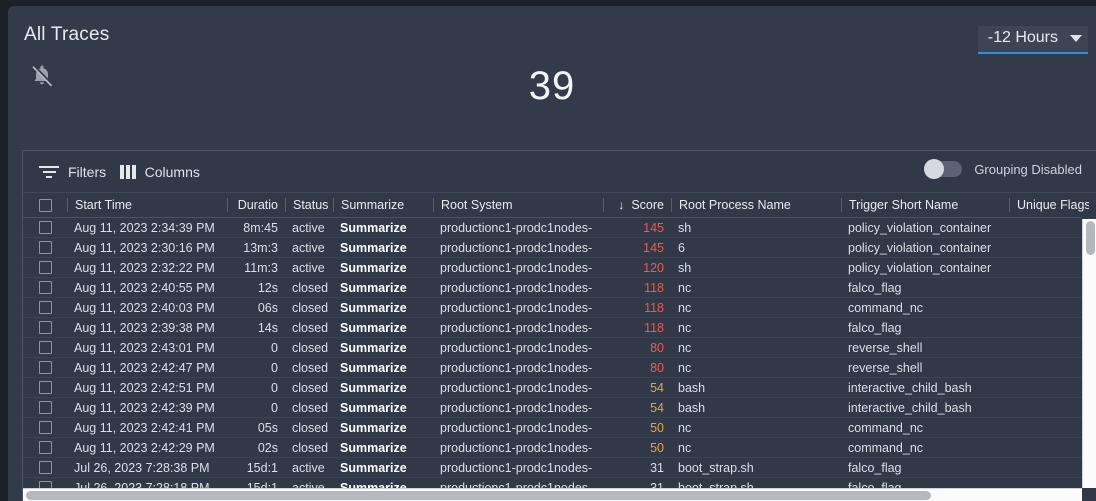  Describe the element at coordinates (144, 307) in the screenshot. I see `cell-start-time: Aug 11, 2023 2:40:03 PM` at that location.